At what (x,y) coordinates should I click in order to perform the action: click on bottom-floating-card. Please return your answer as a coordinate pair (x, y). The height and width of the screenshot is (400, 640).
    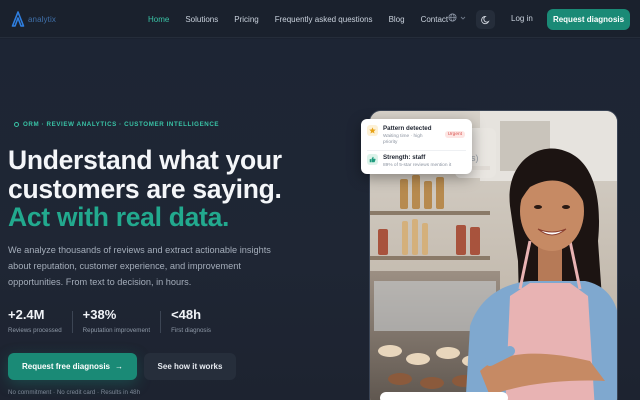
    Looking at the image, I should click on (444, 396).